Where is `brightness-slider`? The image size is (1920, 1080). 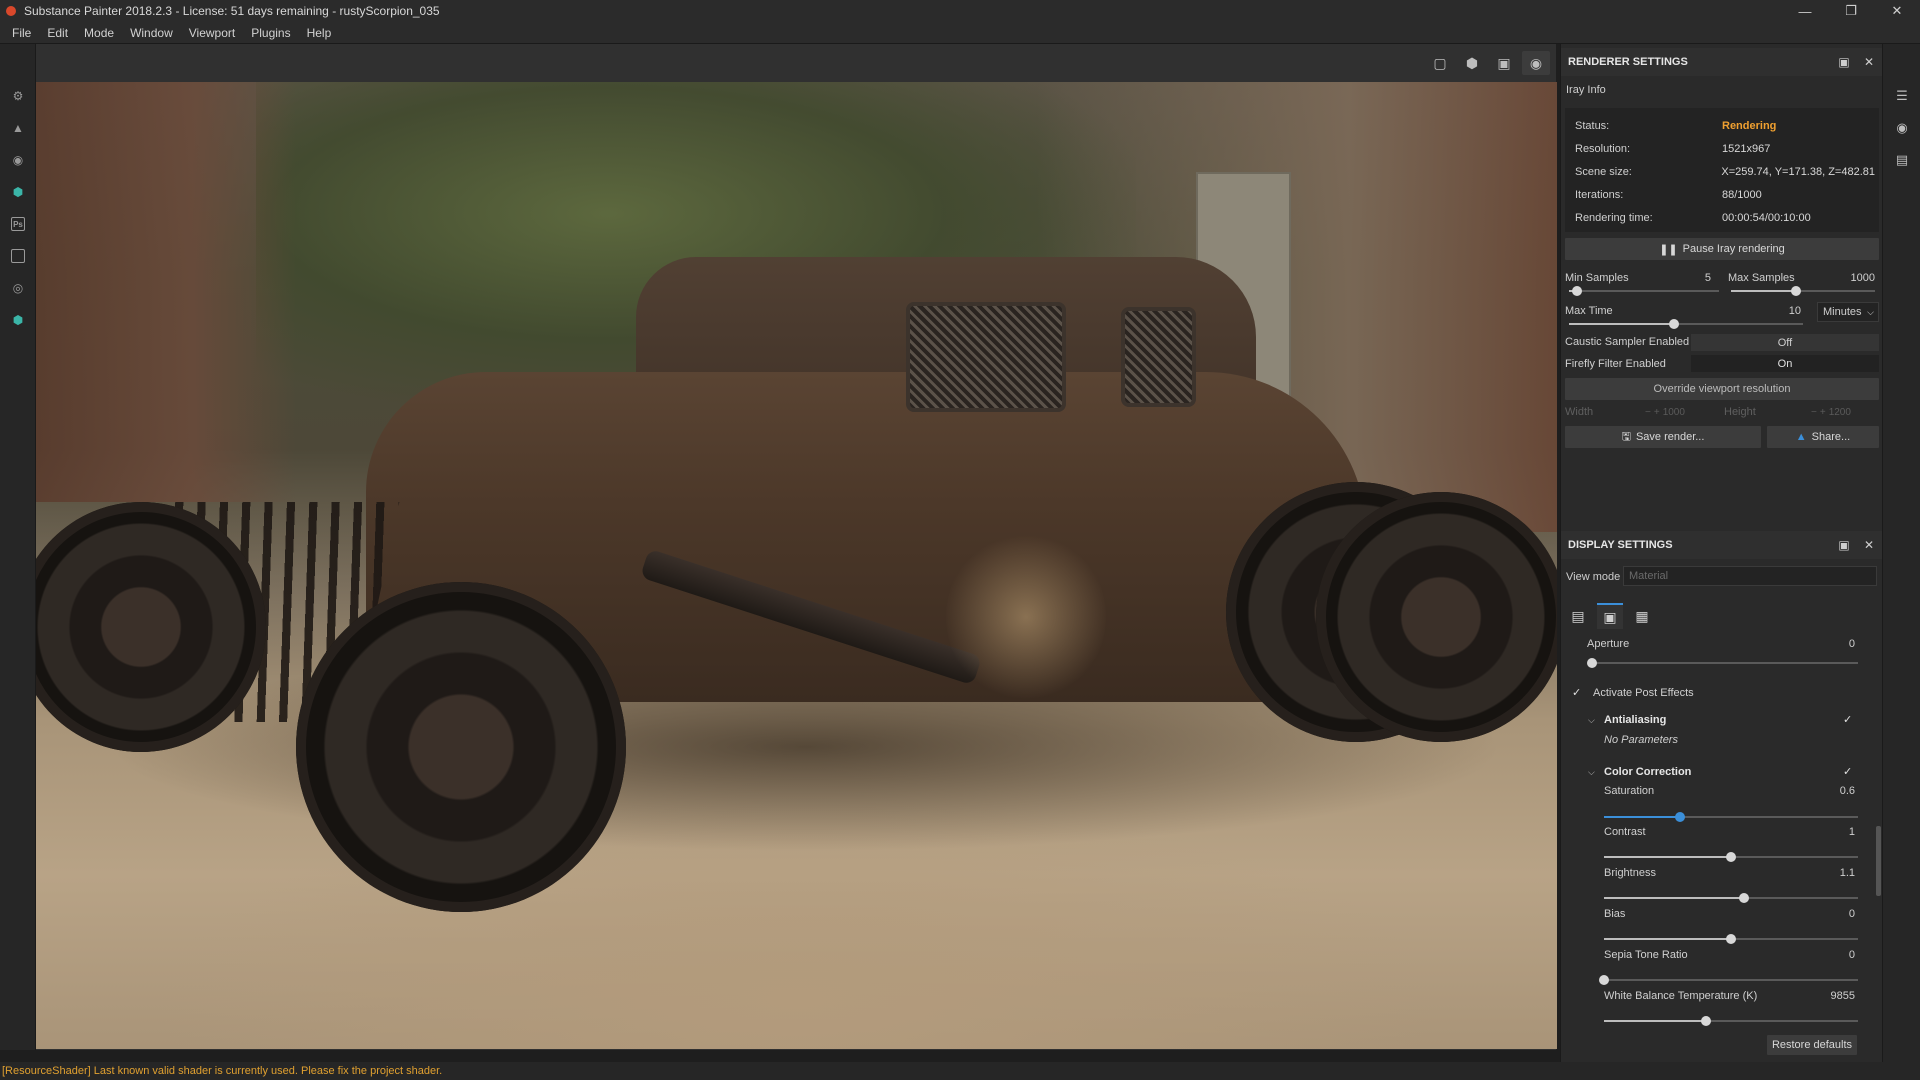 brightness-slider is located at coordinates (1731, 898).